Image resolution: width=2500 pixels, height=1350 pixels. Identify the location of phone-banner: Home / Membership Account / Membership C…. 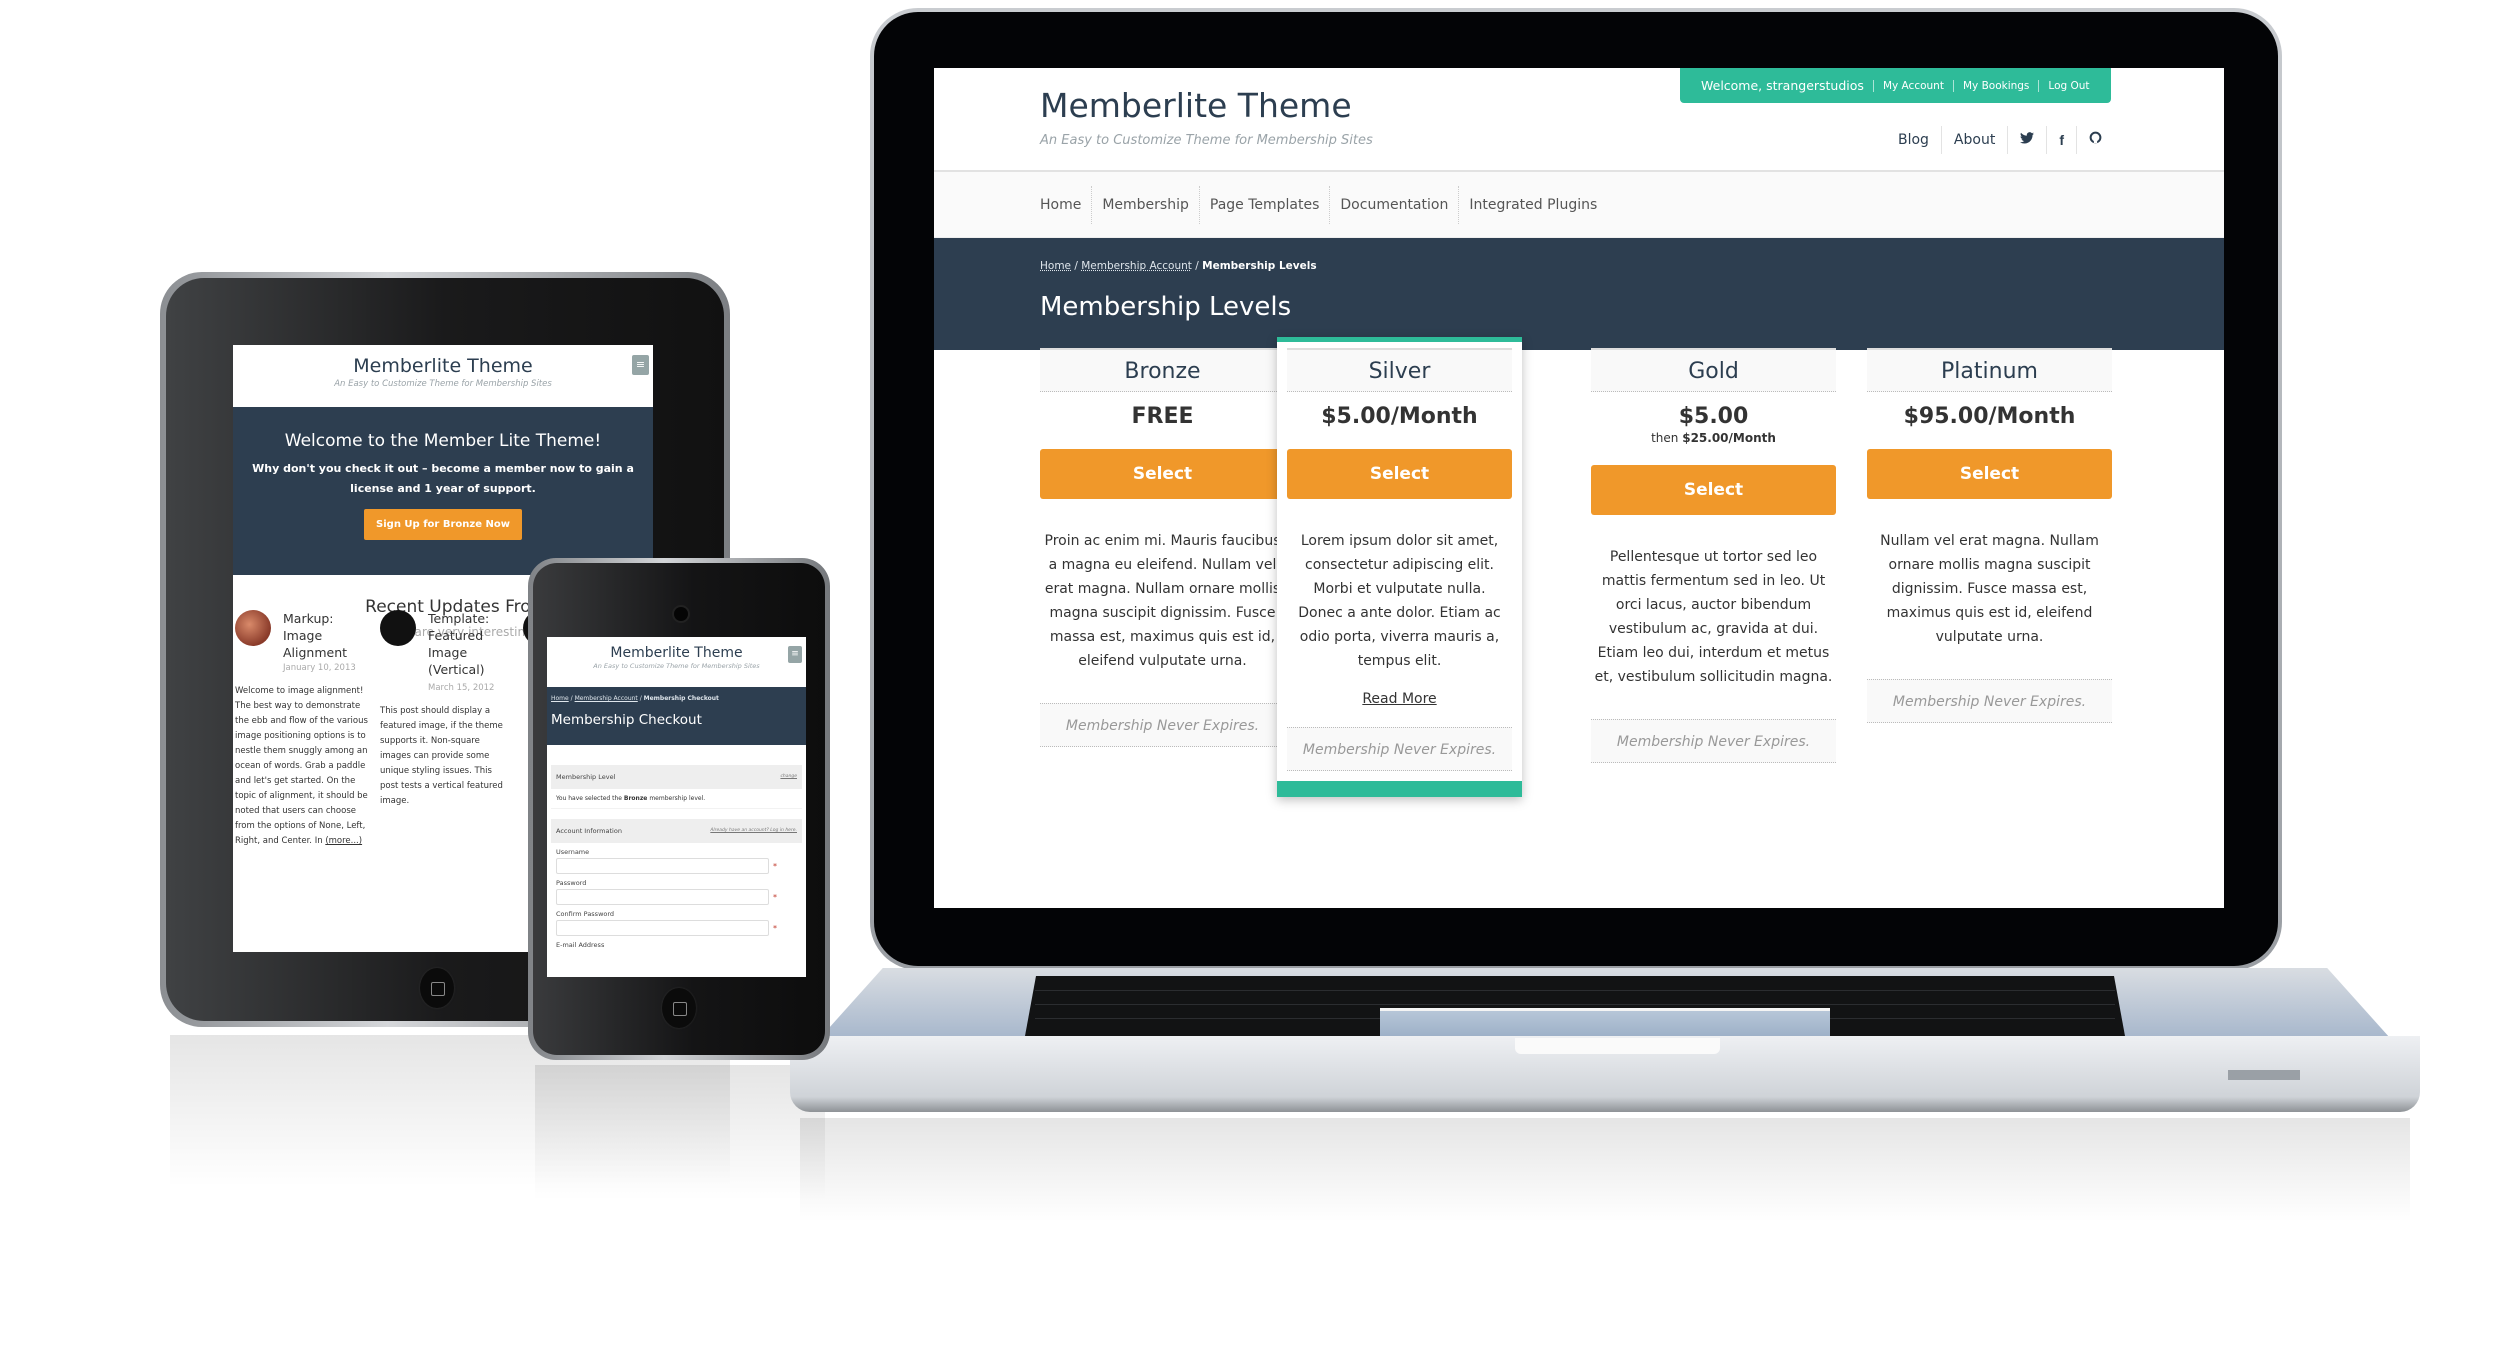
(676, 716).